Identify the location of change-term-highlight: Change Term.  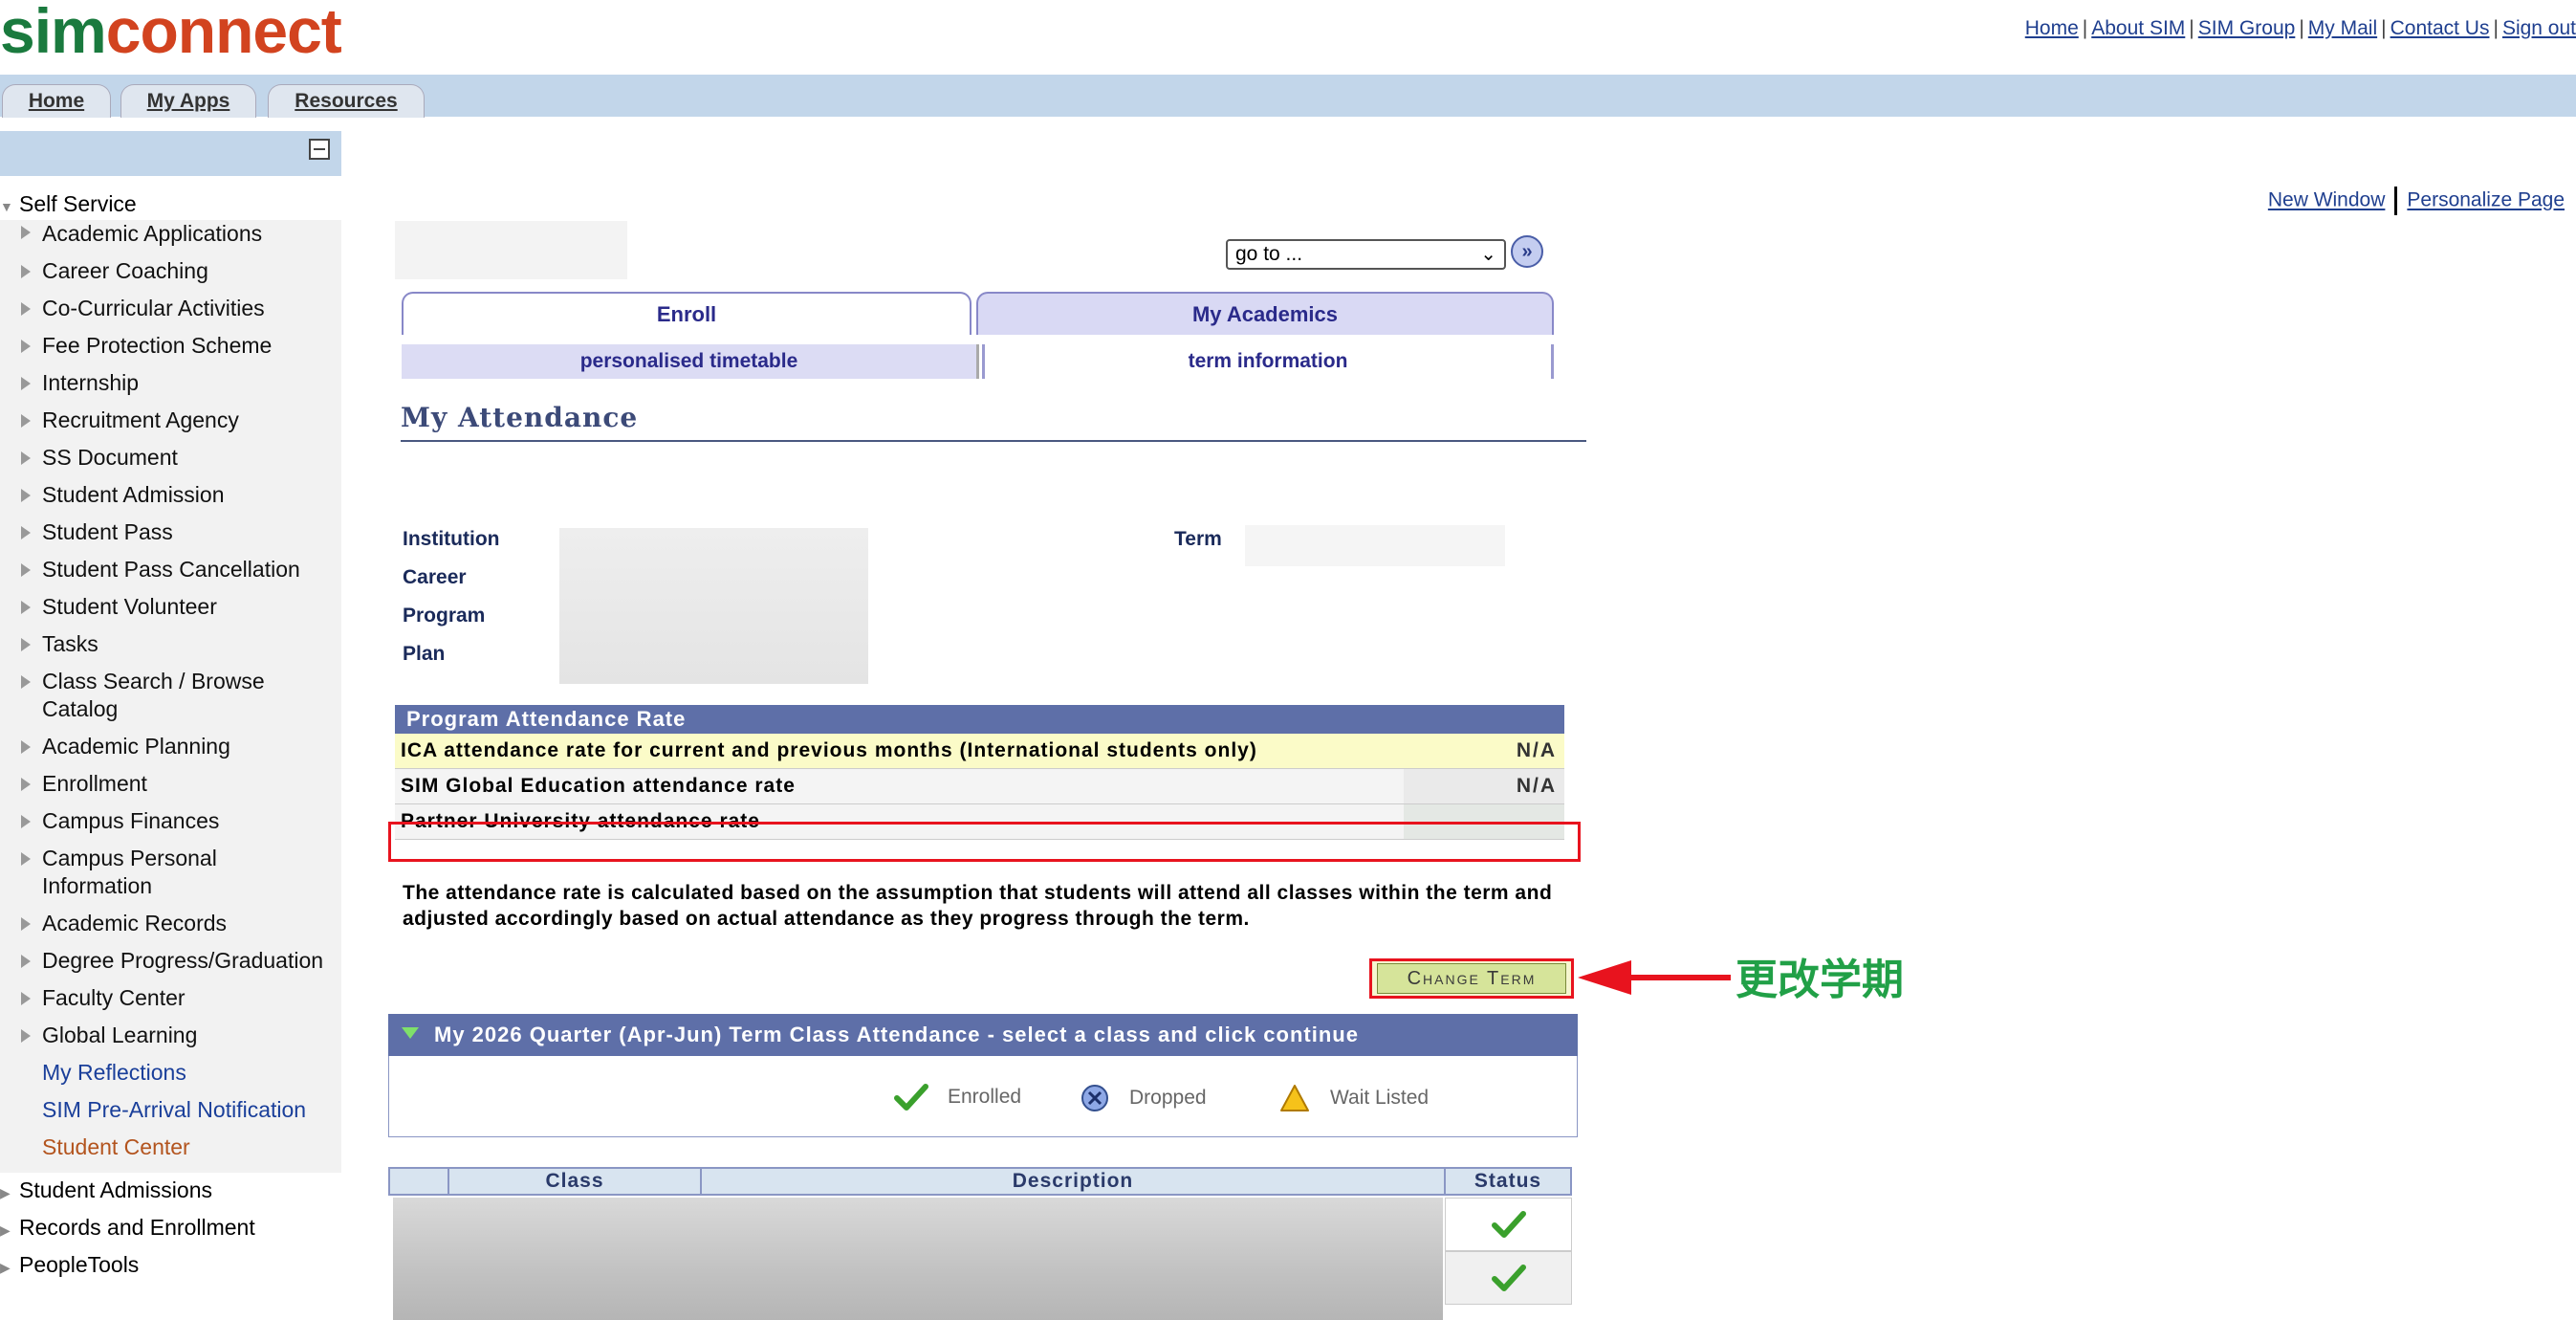
(1471, 978).